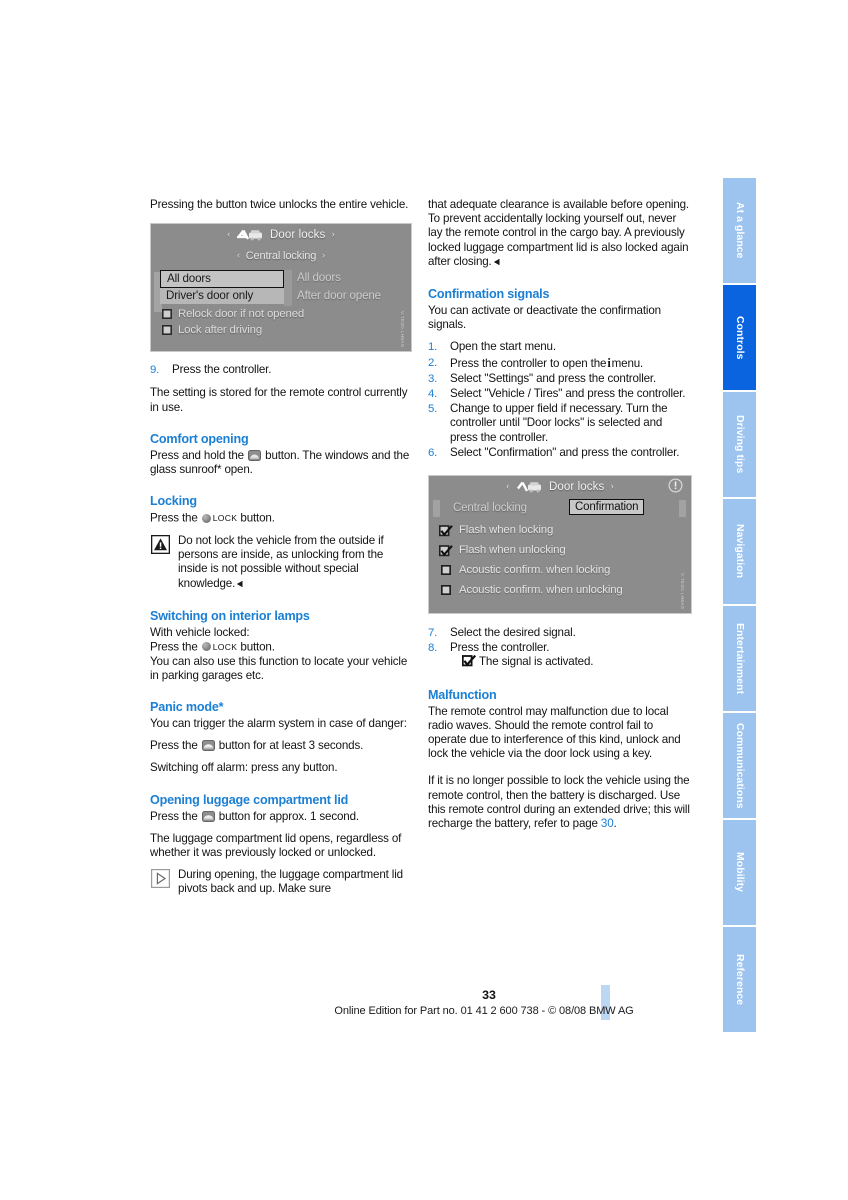  What do you see at coordinates (541, 590) in the screenshot?
I see `label-acoustic-unlocking: Acoustic confirm. when unlocking` at bounding box center [541, 590].